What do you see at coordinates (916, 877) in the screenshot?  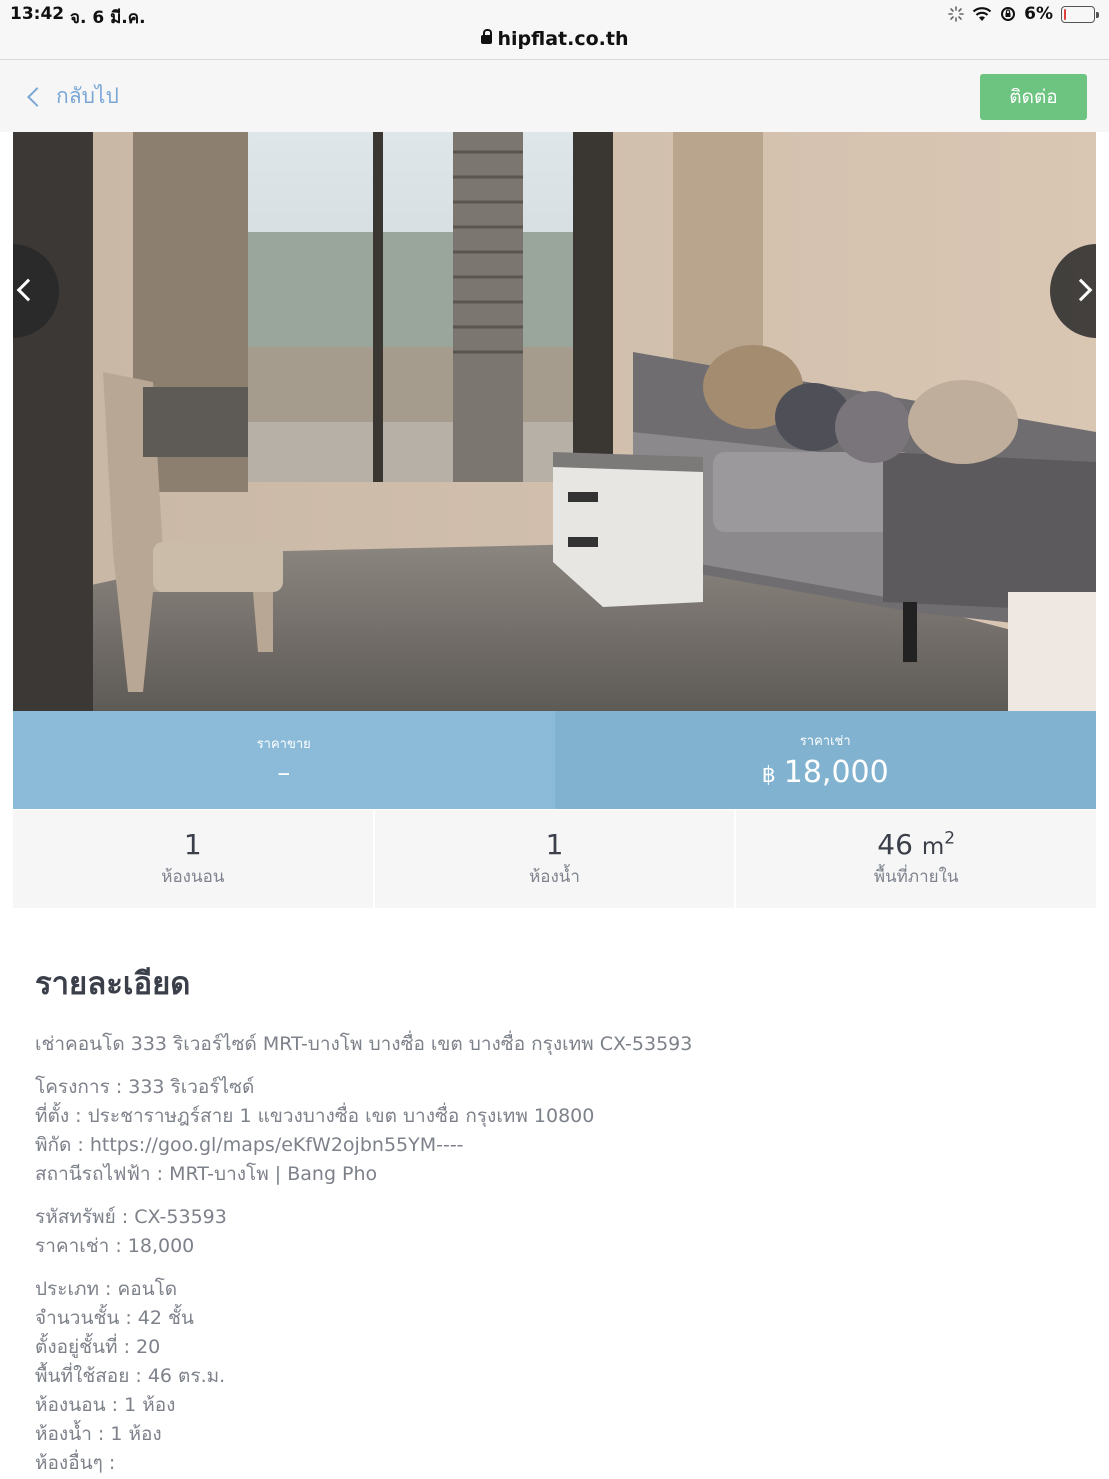 I see `area-label: พื้นที่ภายใน` at bounding box center [916, 877].